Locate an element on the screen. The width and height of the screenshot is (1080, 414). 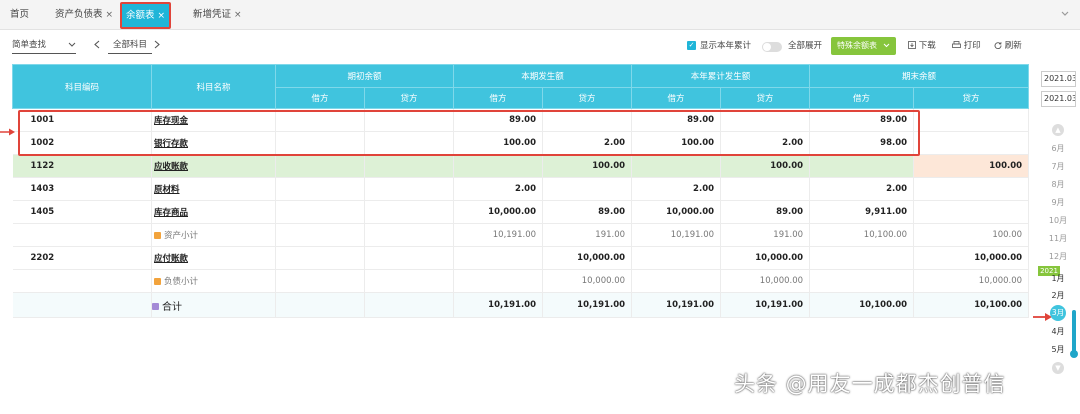
chevron-left-icon is located at coordinates (97, 44).